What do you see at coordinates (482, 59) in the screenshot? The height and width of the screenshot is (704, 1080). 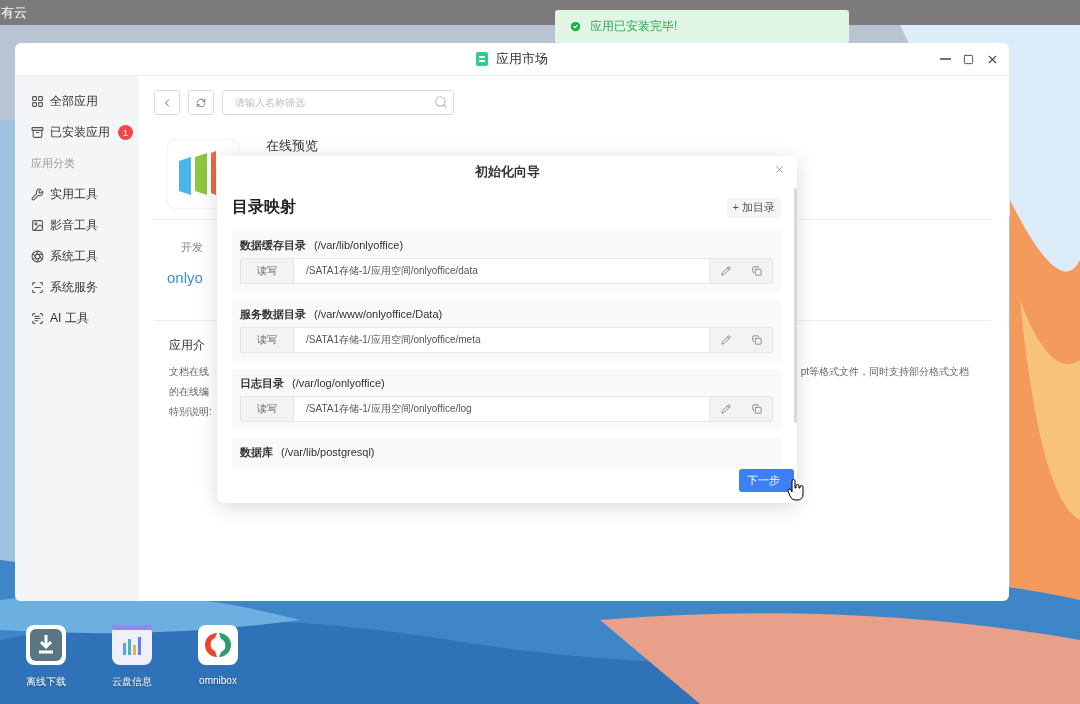 I see `store-icon` at bounding box center [482, 59].